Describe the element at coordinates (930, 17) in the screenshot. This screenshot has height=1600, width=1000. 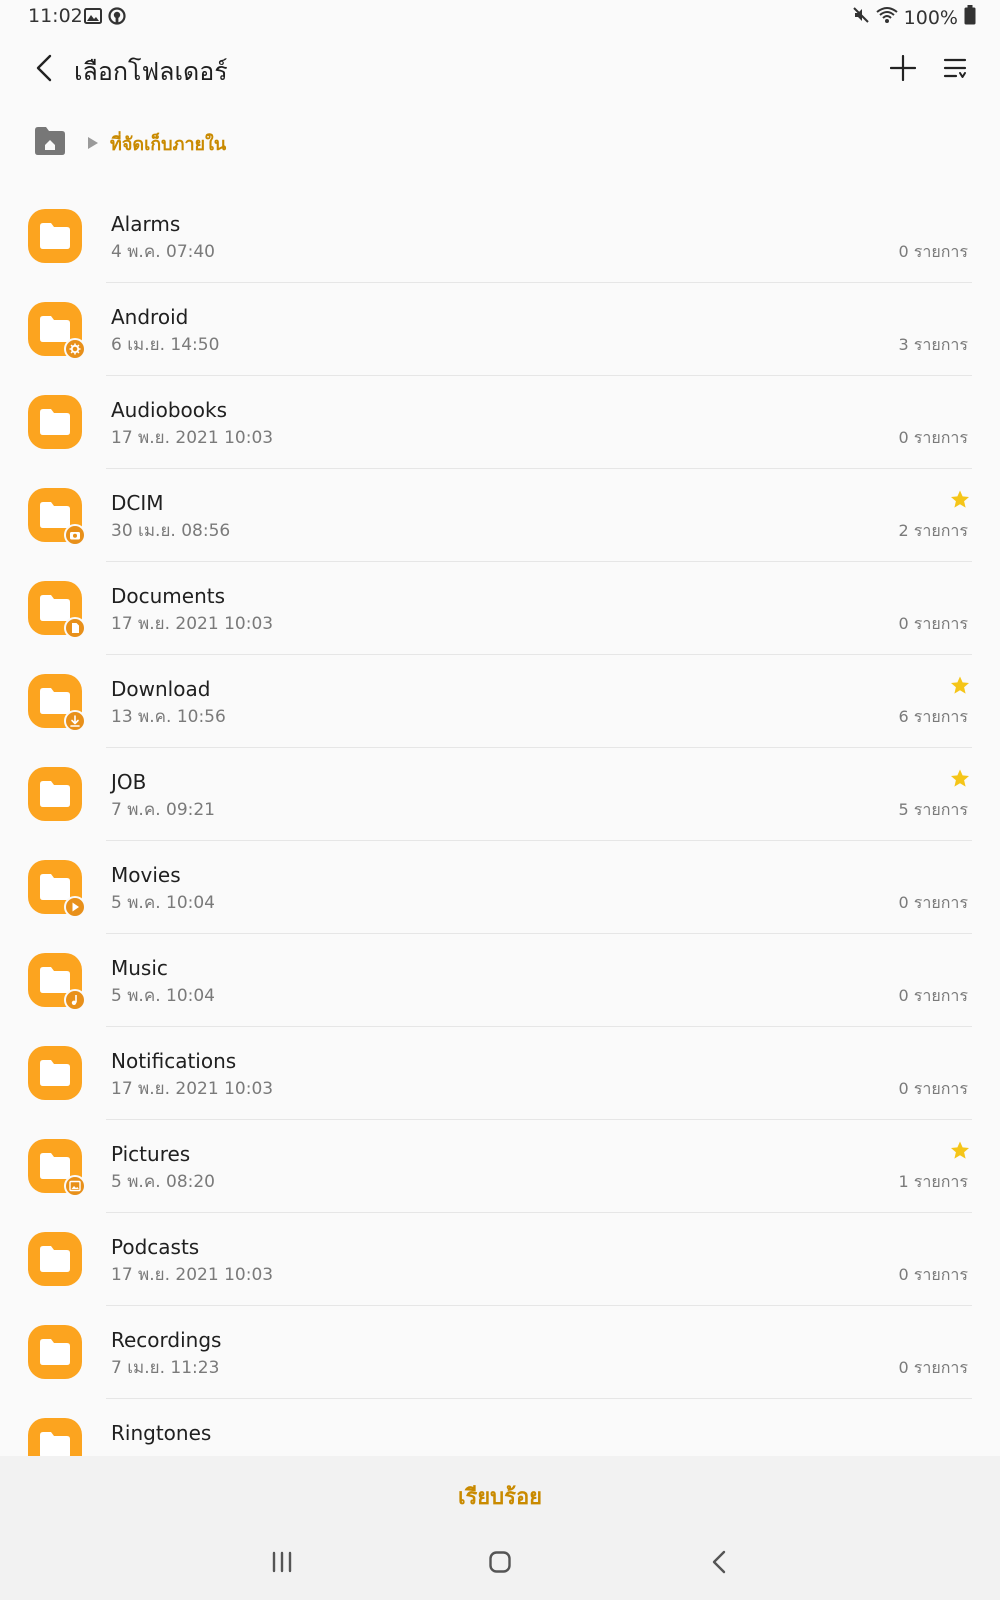
I see `battery-percent: 100%` at that location.